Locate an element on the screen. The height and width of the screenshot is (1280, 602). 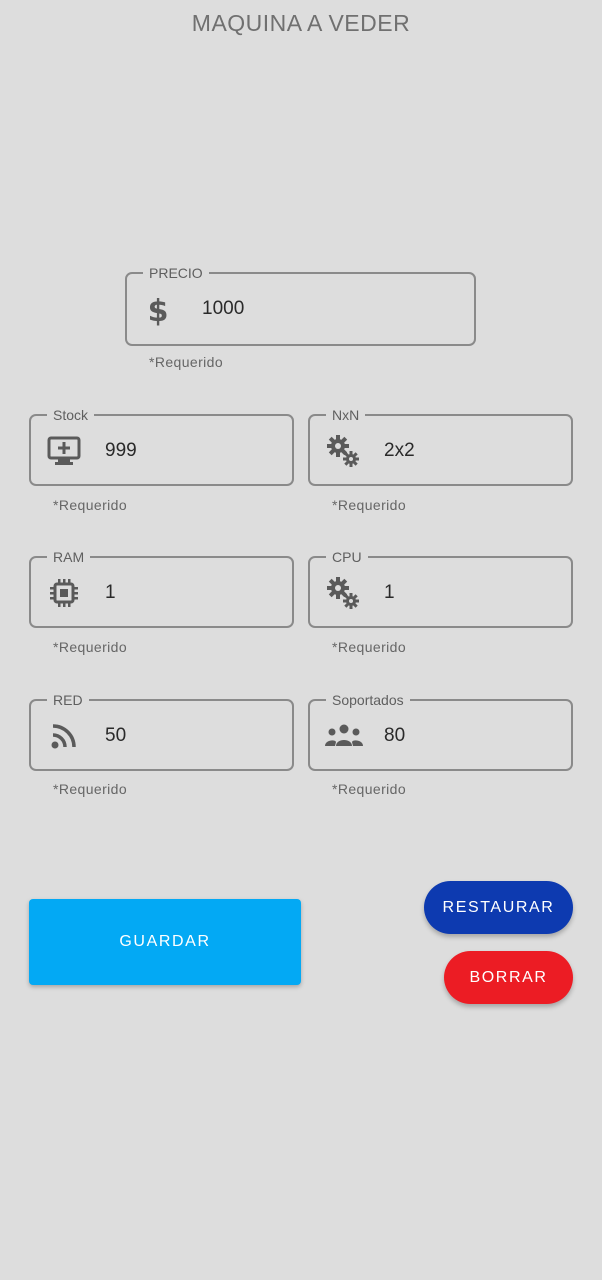
precio-field: PRECIO $ 1000 is located at coordinates (300, 305).